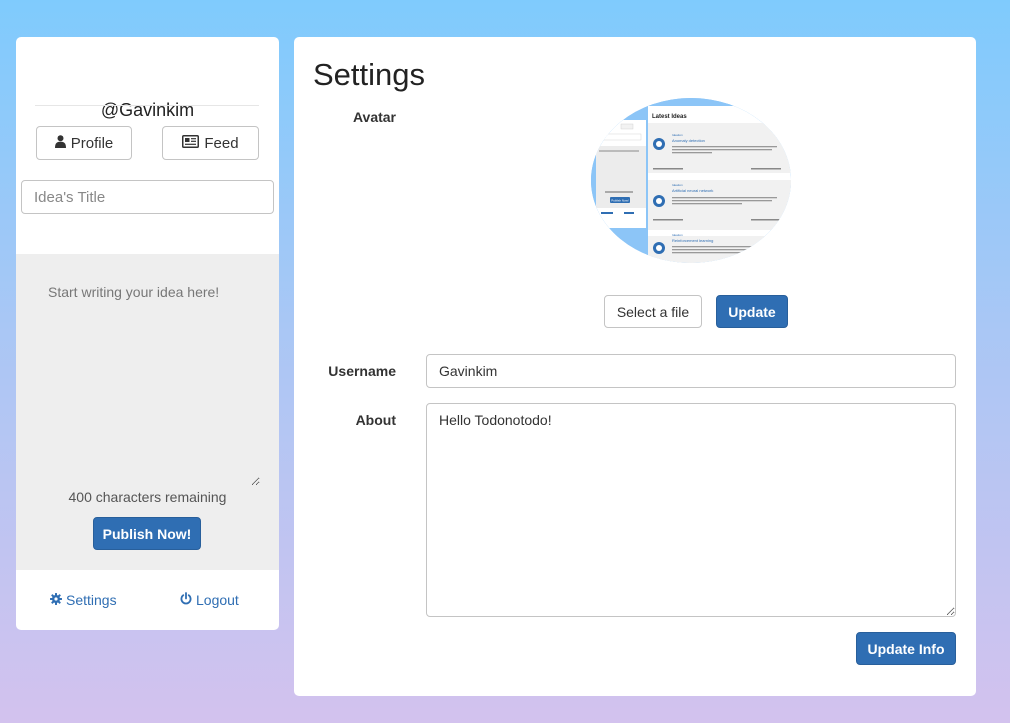 The image size is (1010, 723). What do you see at coordinates (92, 143) in the screenshot?
I see `profile-label: Profile` at bounding box center [92, 143].